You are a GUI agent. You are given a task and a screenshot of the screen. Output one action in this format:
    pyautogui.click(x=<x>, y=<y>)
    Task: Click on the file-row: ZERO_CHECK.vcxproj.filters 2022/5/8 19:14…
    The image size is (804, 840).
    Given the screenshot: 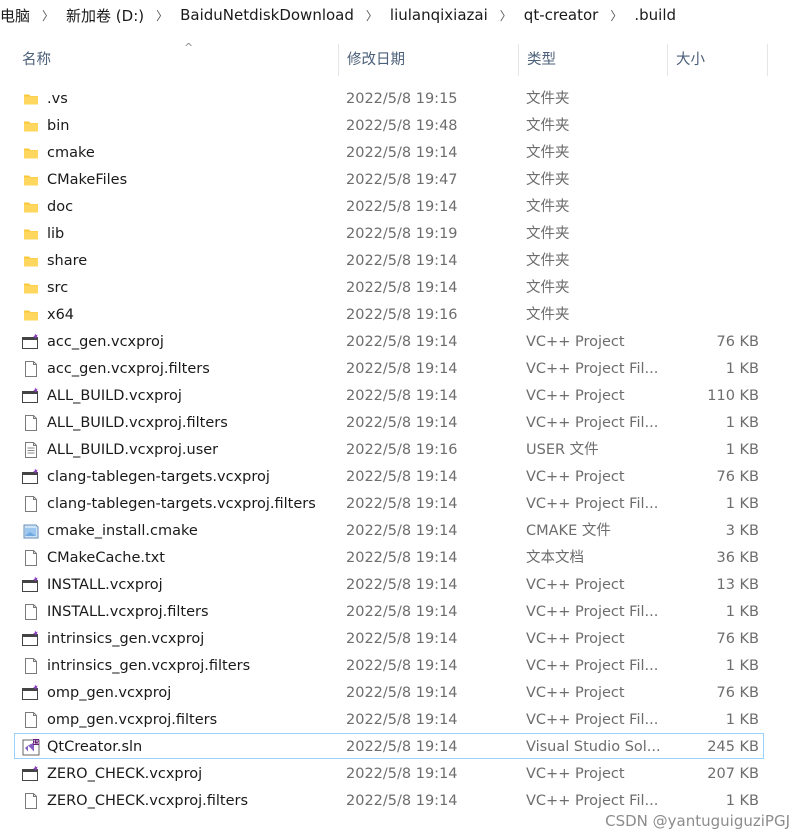 What is the action you would take?
    pyautogui.click(x=389, y=800)
    